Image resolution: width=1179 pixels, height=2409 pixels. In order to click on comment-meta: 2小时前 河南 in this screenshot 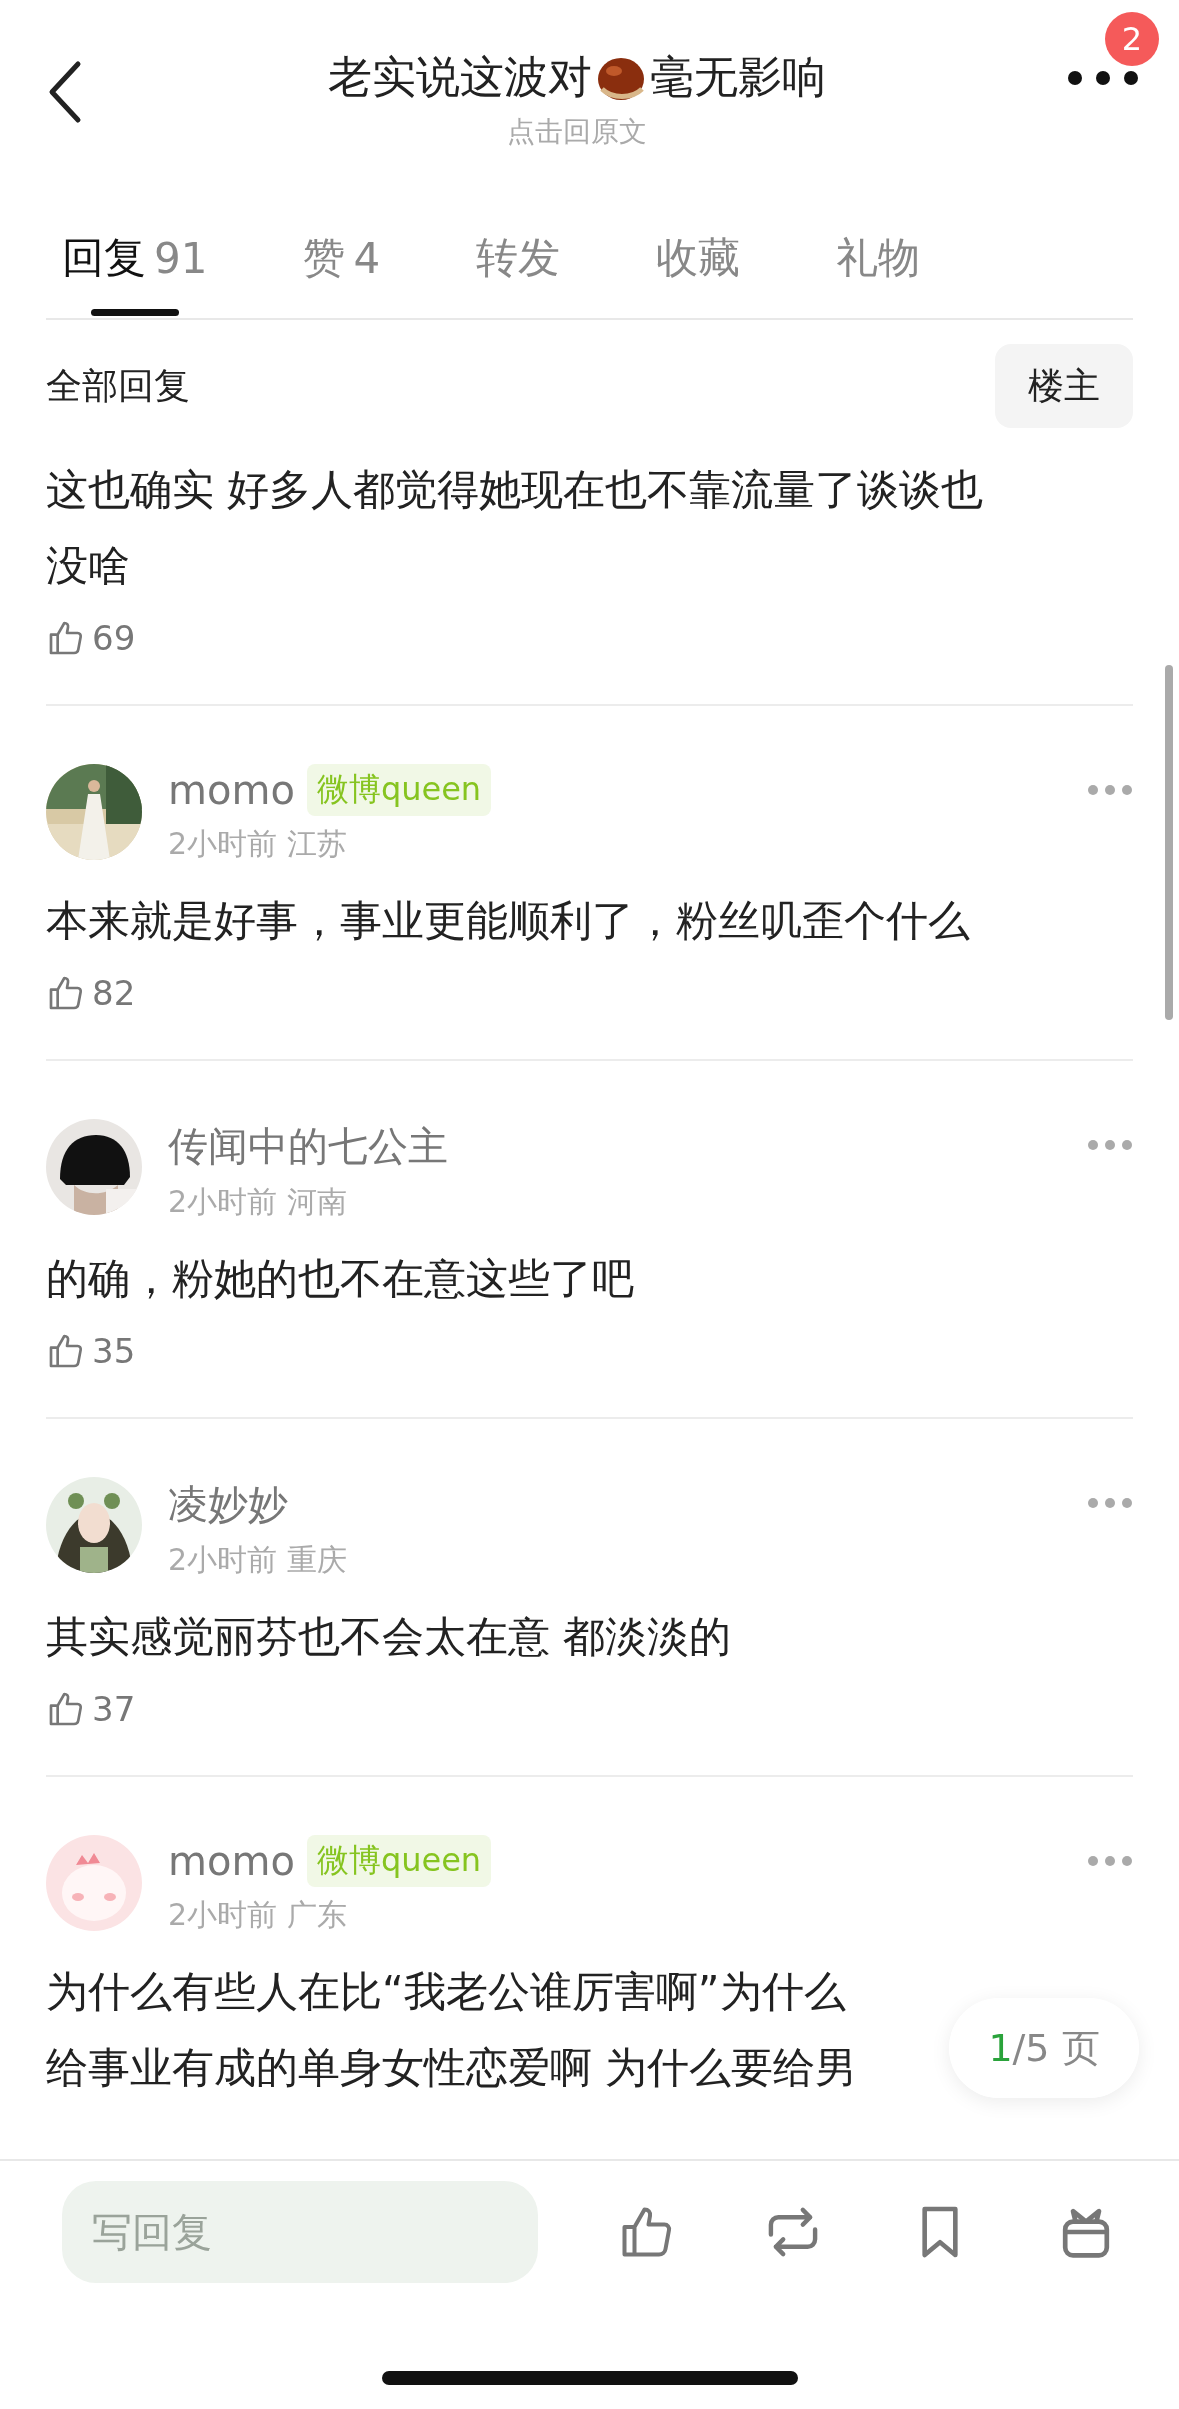, I will do `click(258, 1202)`.